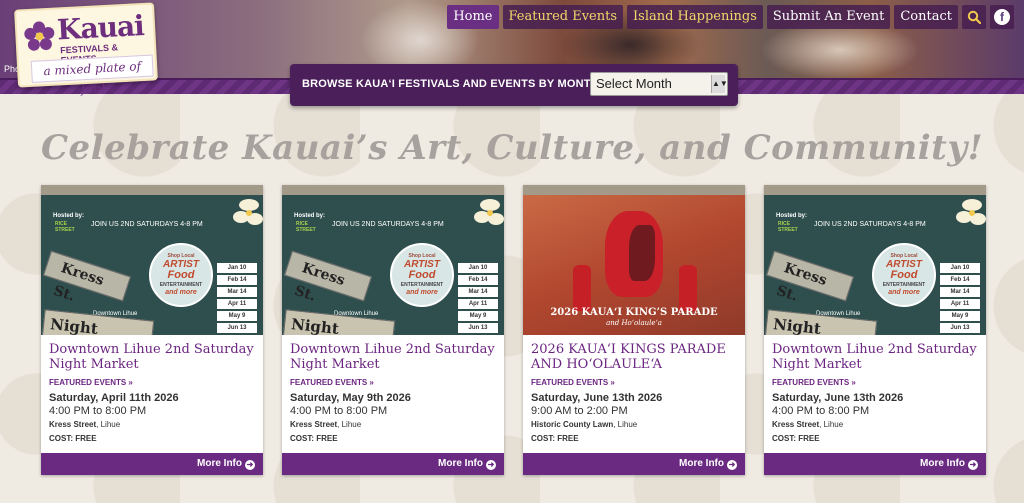  What do you see at coordinates (1002, 17) in the screenshot?
I see `facebook-button: f` at bounding box center [1002, 17].